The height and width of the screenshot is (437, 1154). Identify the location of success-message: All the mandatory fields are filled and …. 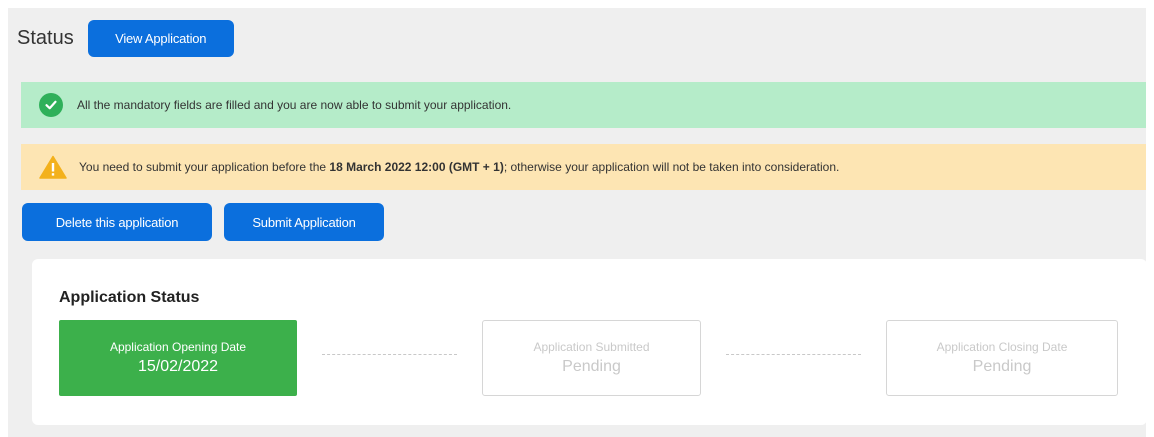
(294, 105).